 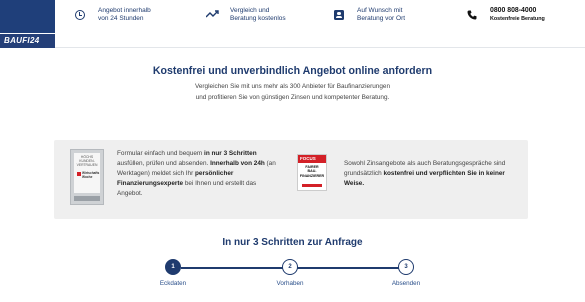 I want to click on badge1-red-mark, so click(x=79, y=174).